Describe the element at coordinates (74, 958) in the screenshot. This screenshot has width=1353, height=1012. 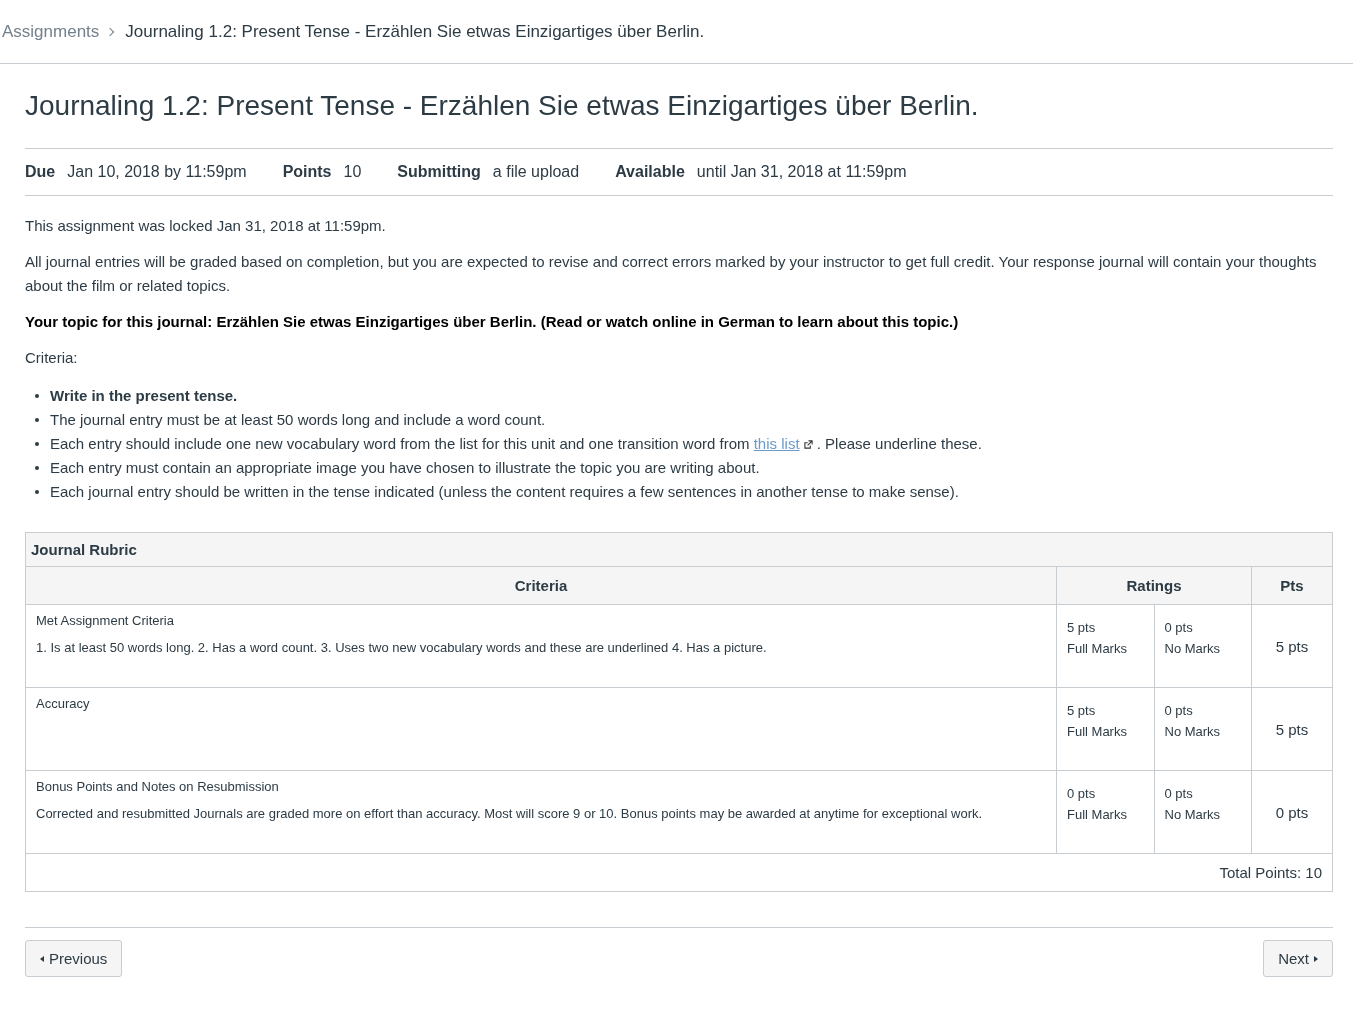
I see `previous-button: Previous` at that location.